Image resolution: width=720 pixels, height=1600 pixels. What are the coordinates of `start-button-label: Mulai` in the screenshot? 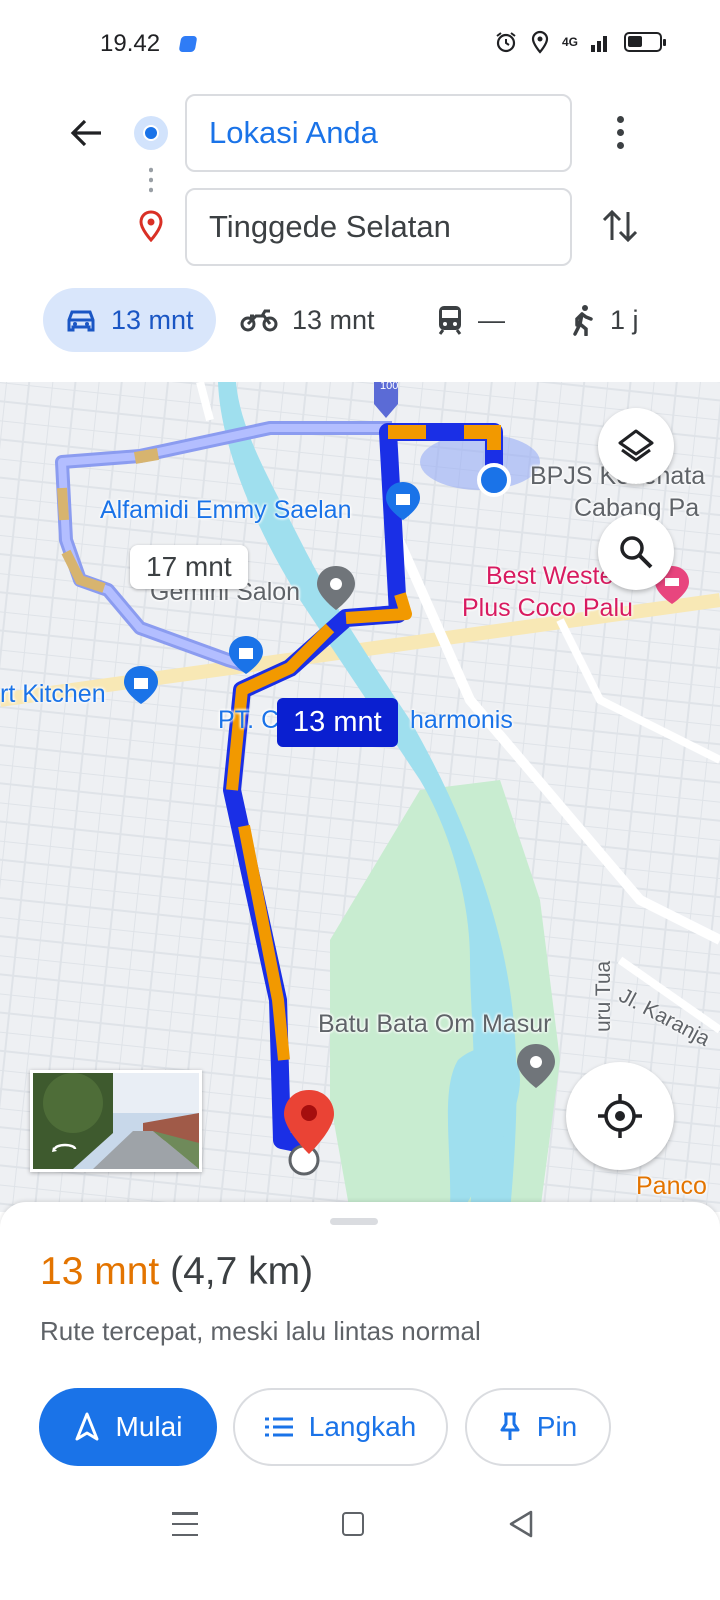 It's located at (149, 1426).